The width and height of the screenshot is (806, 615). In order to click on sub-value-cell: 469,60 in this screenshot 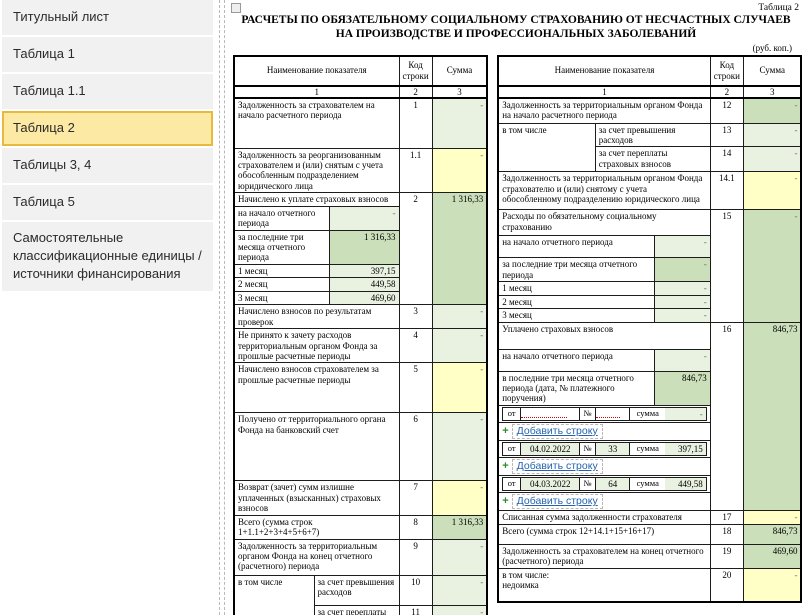, I will do `click(364, 298)`.